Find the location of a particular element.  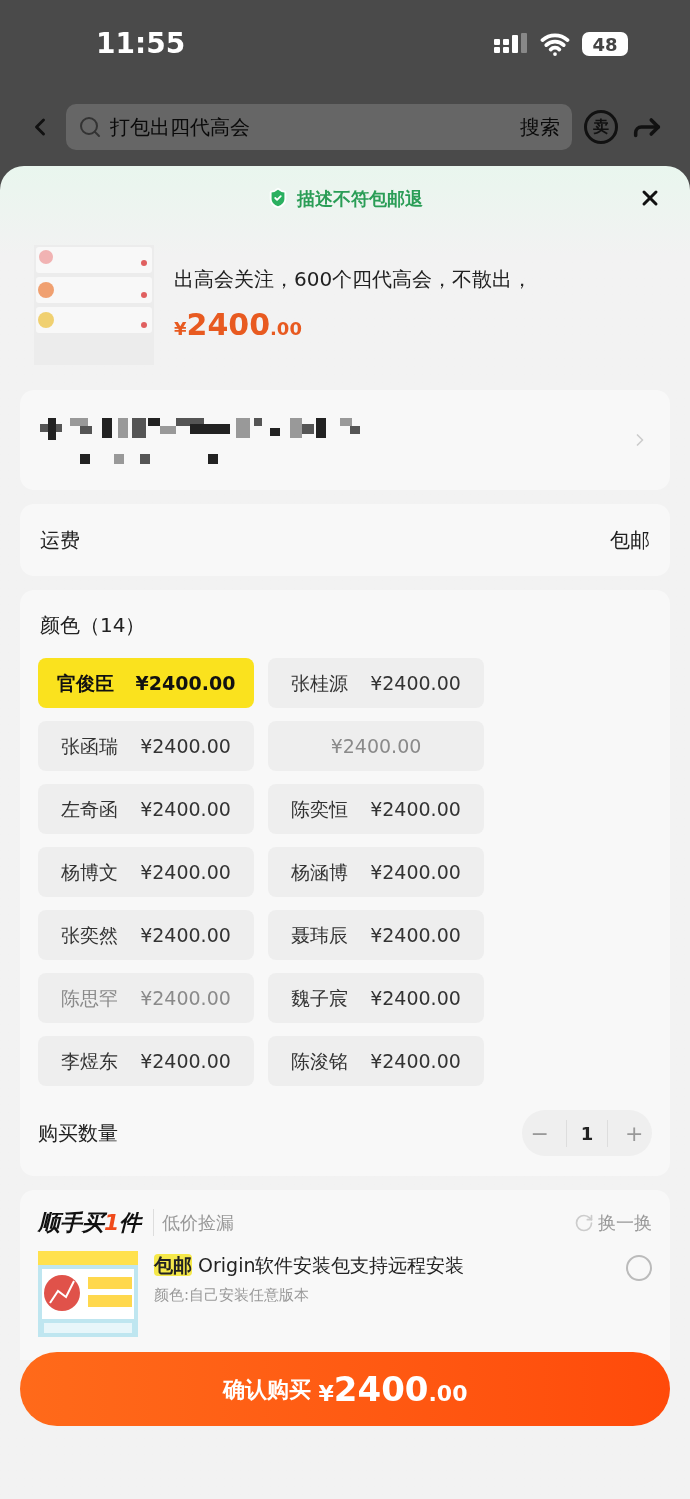

option-chip: 陈浚铭 ¥2400.00 is located at coordinates (376, 1061).